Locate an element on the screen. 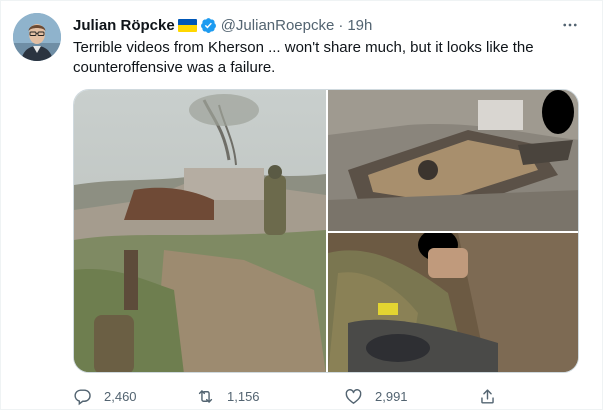 The height and width of the screenshot is (410, 603). like-count: 2,991 is located at coordinates (391, 396).